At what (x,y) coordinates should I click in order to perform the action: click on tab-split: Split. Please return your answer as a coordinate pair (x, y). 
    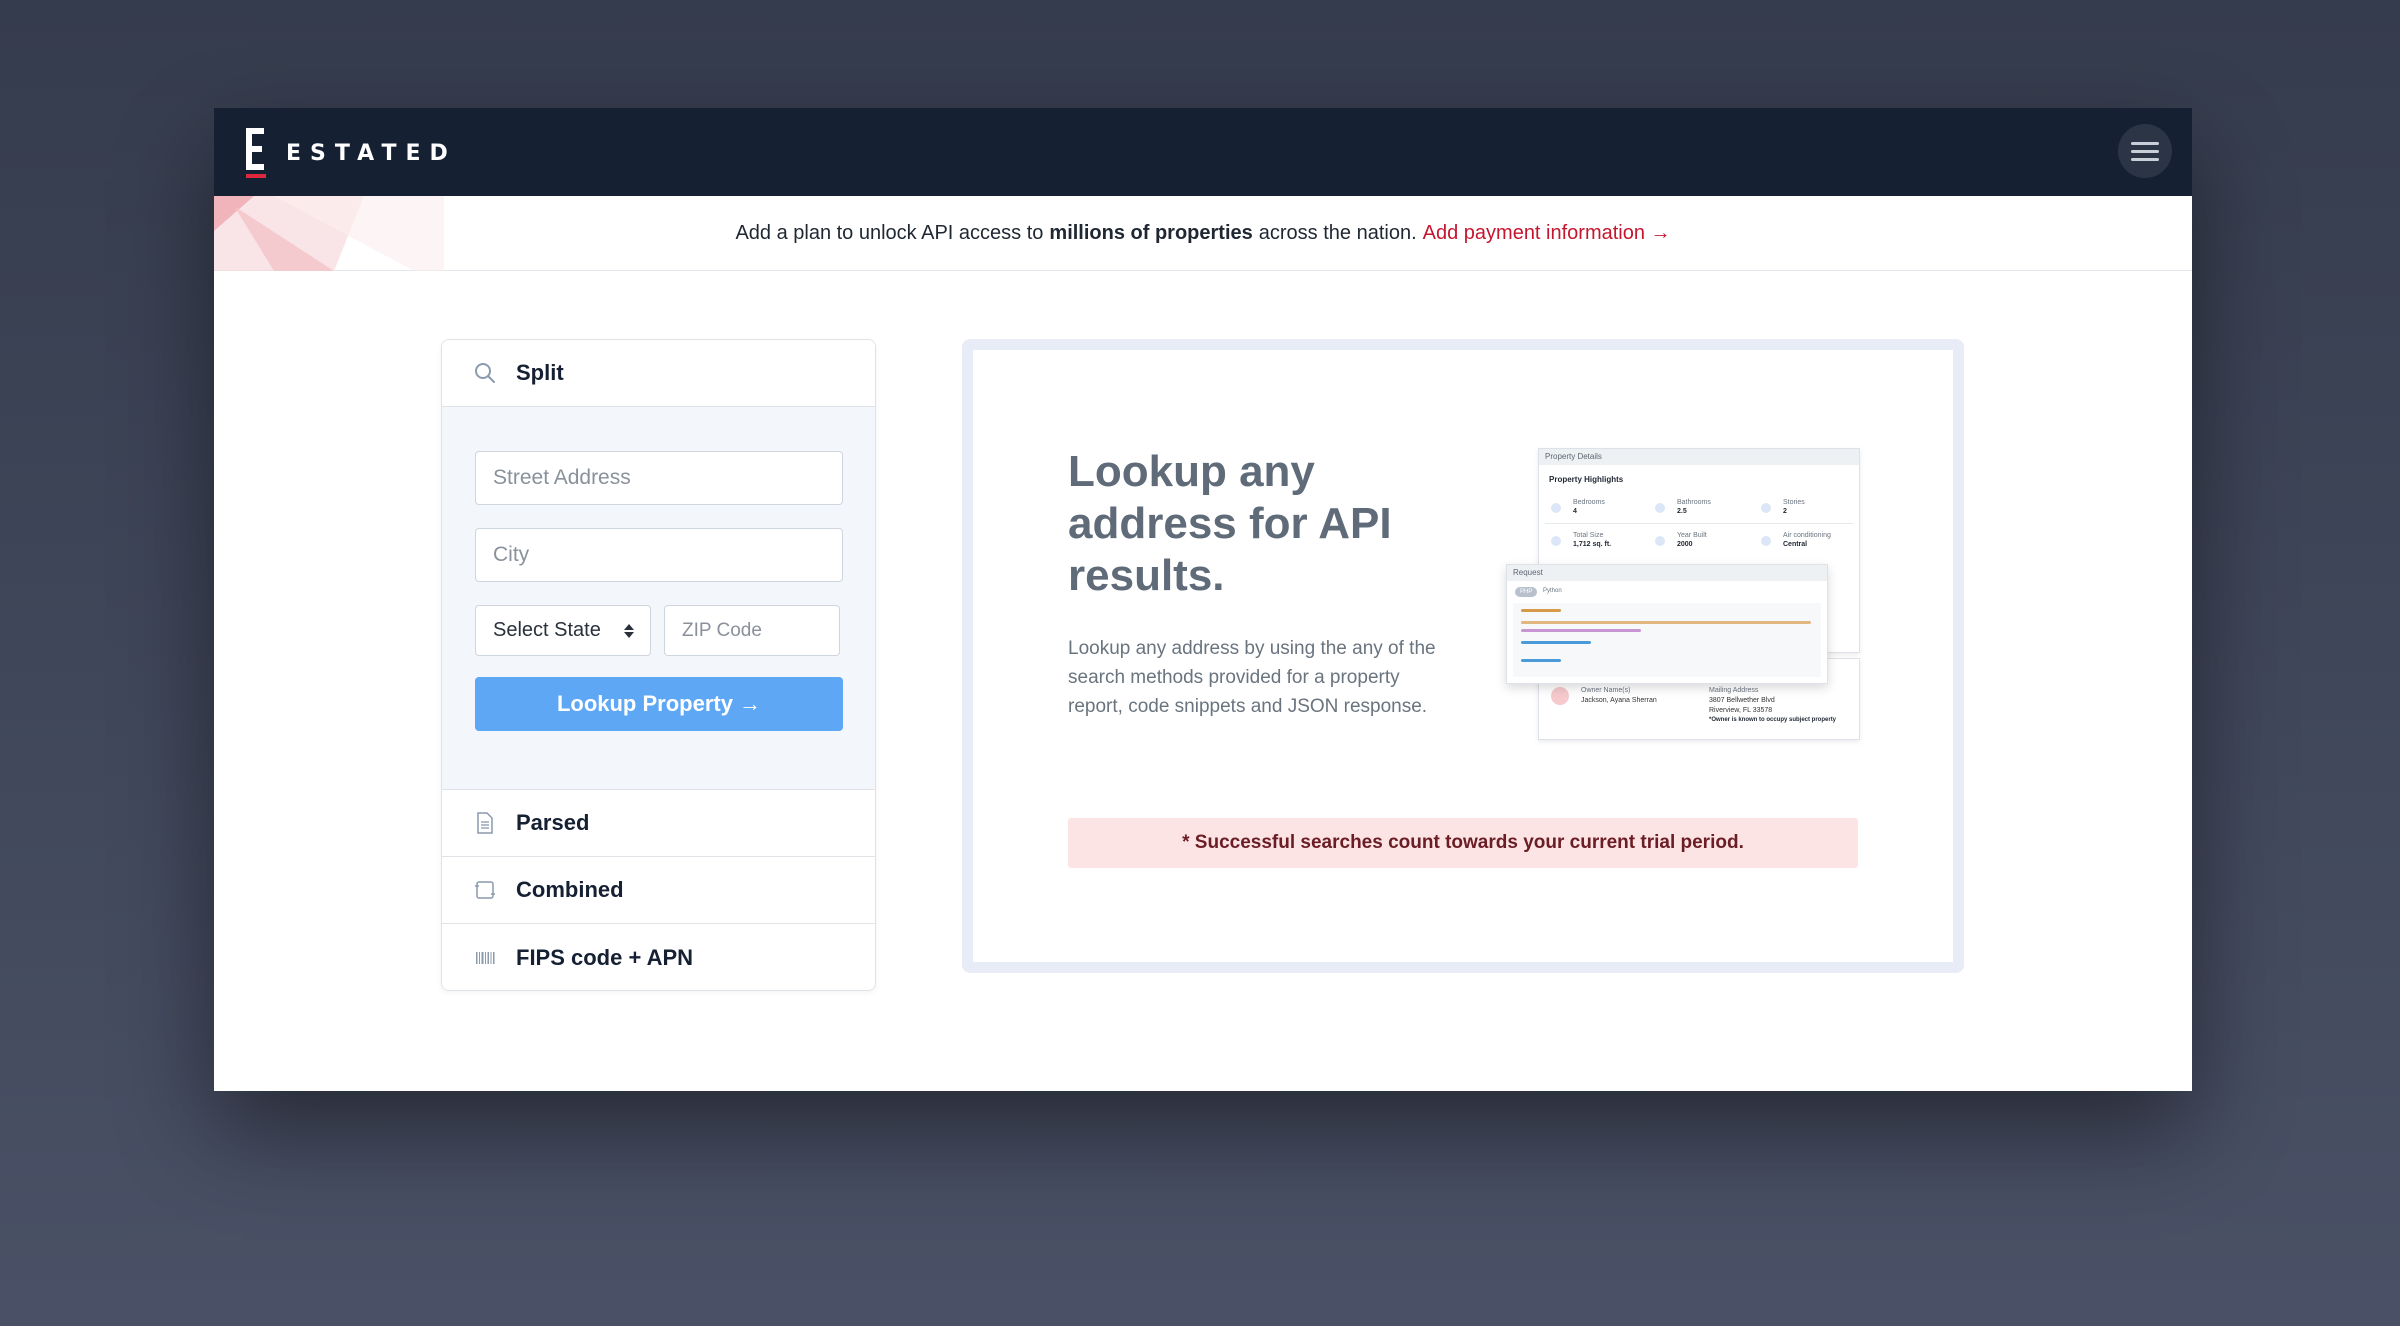
    Looking at the image, I should click on (658, 373).